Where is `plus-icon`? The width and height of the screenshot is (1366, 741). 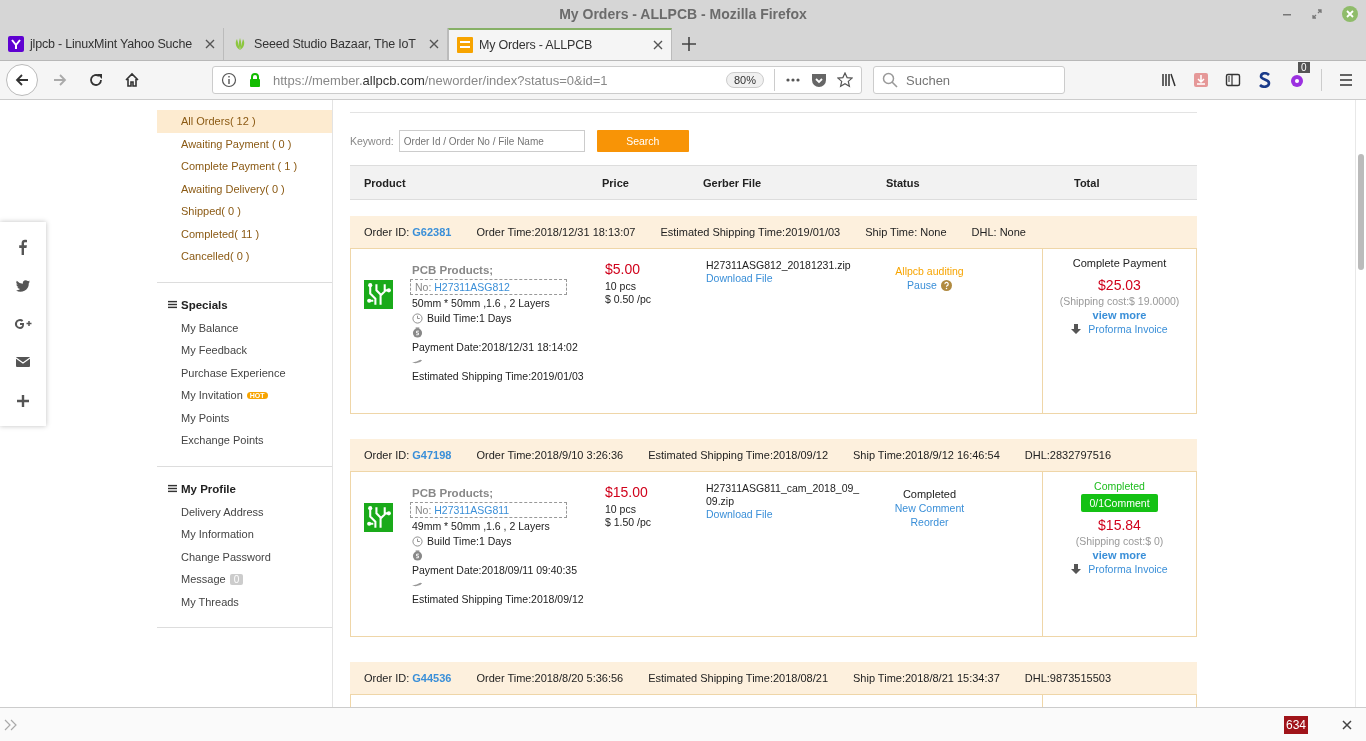 plus-icon is located at coordinates (23, 400).